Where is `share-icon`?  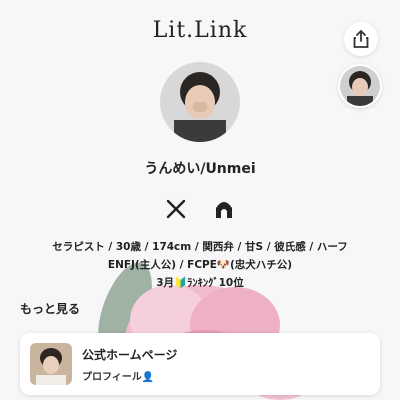 share-icon is located at coordinates (361, 39).